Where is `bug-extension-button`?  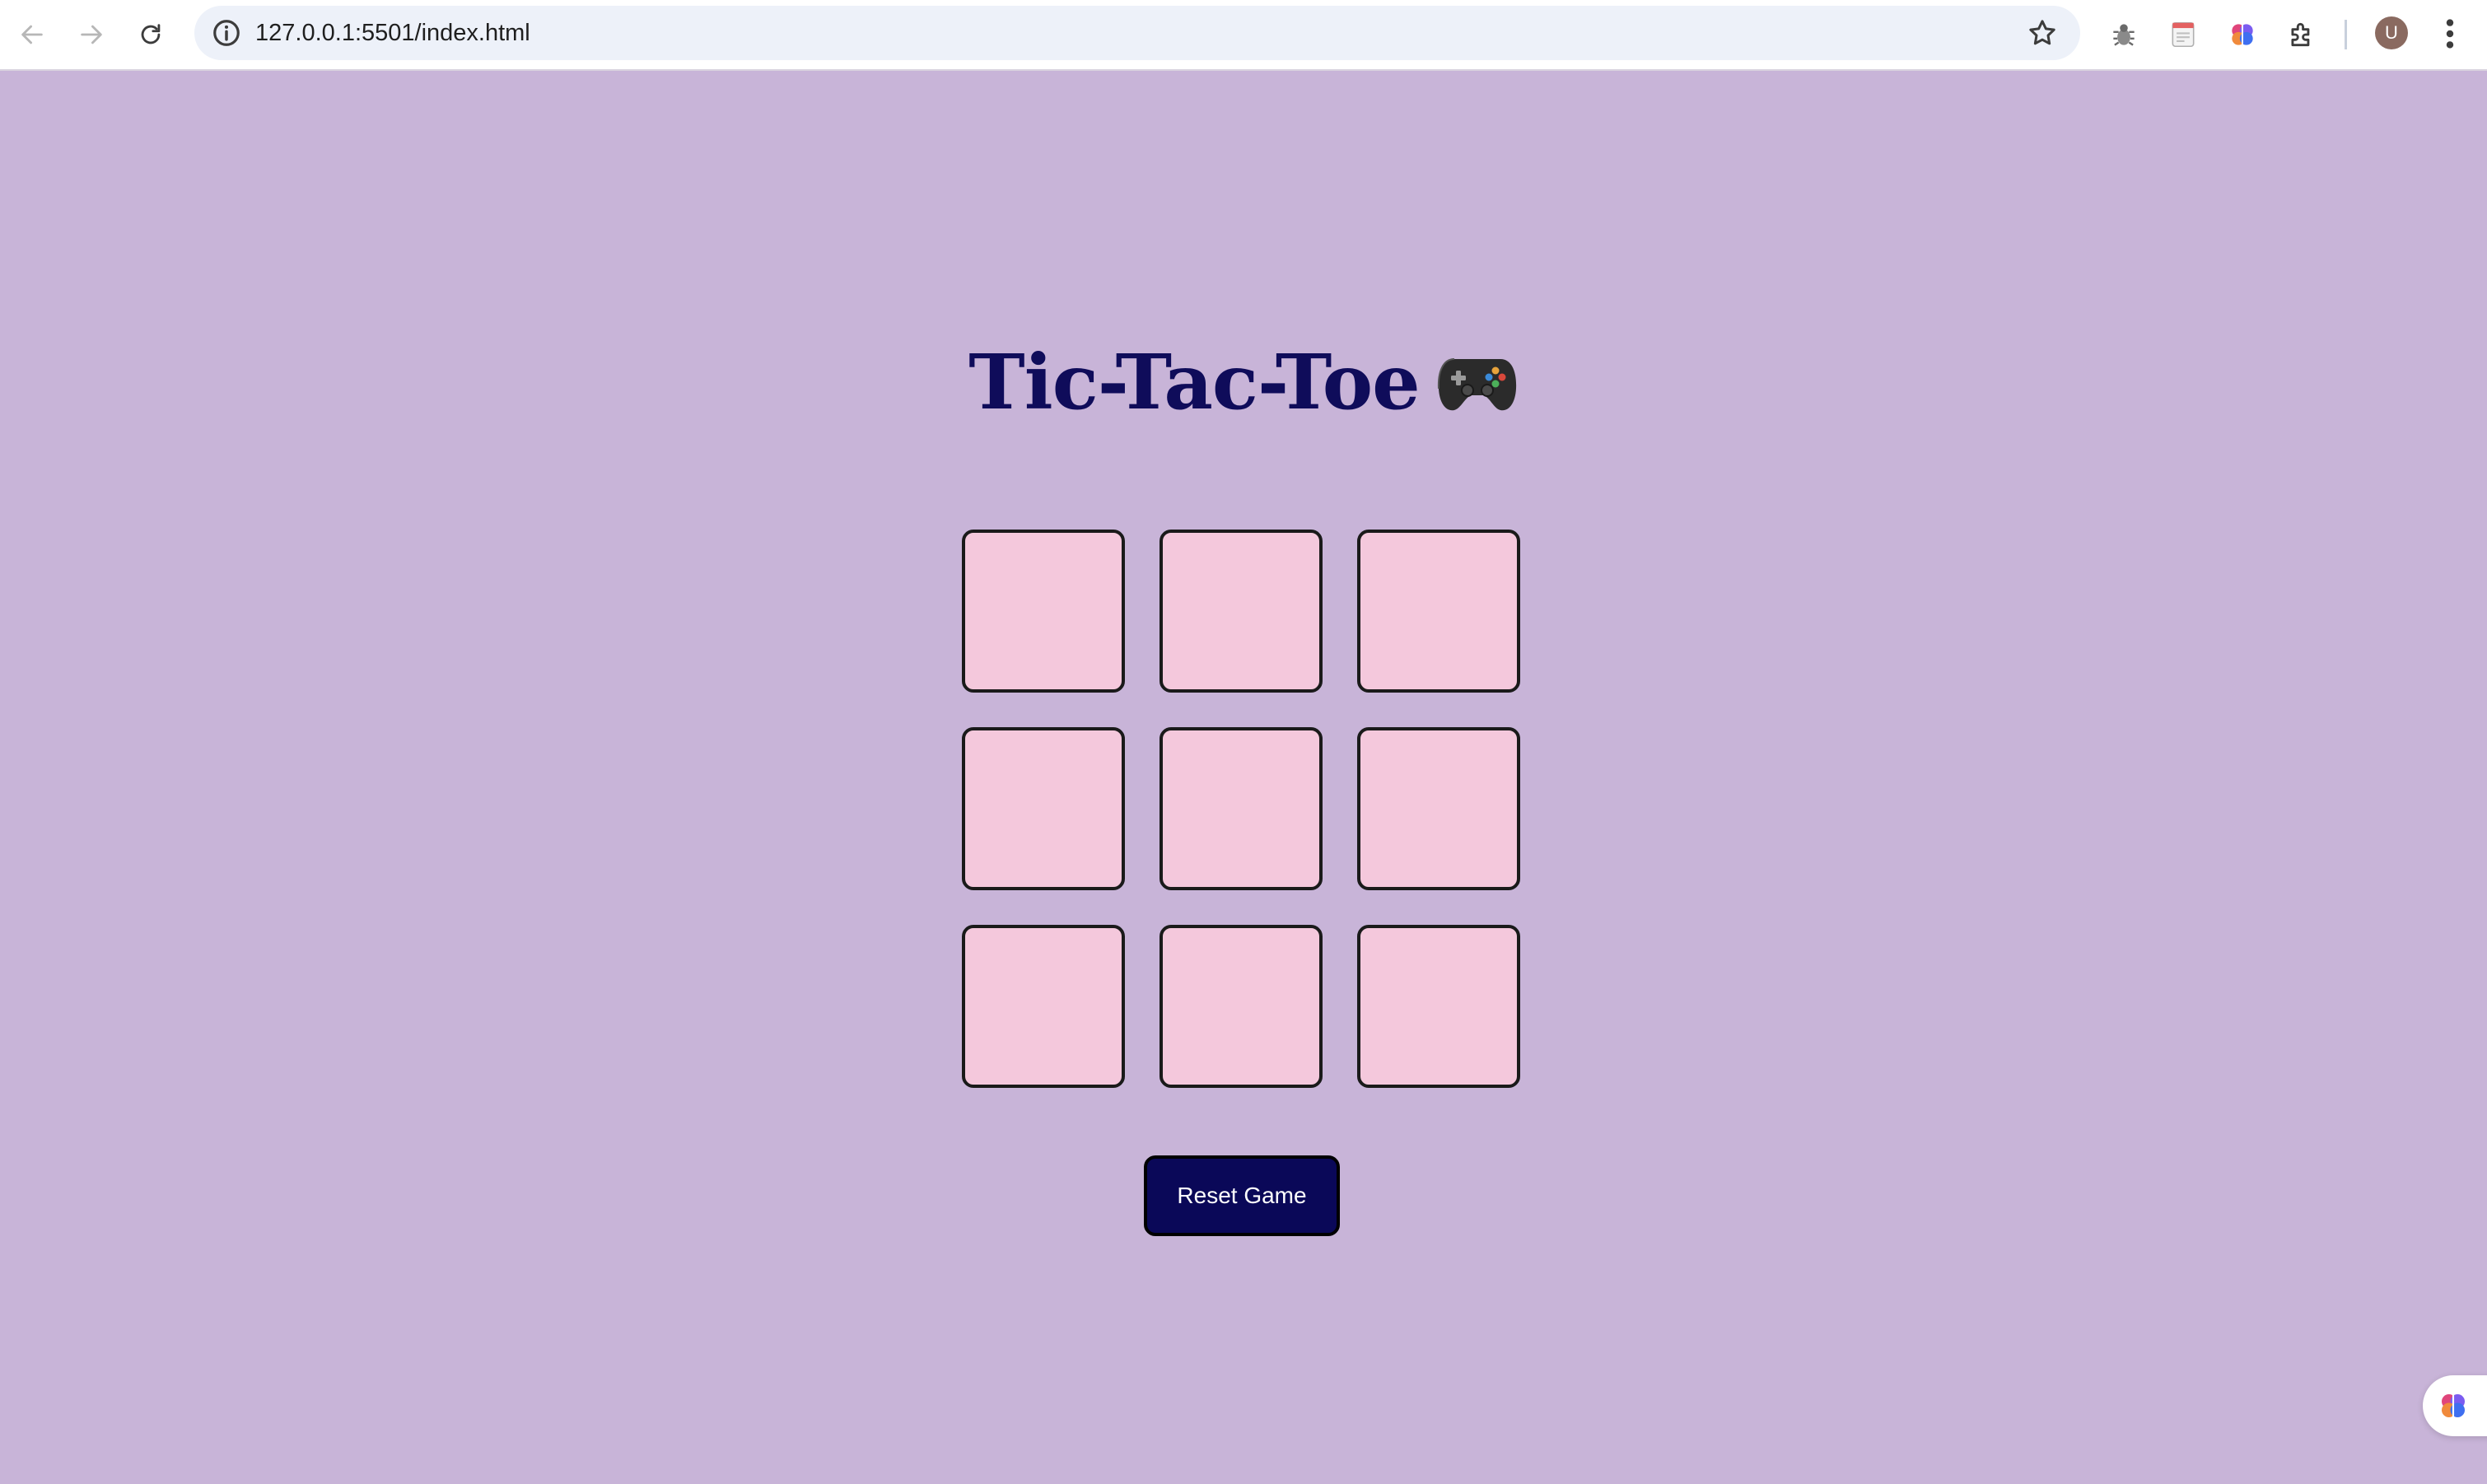 bug-extension-button is located at coordinates (2124, 35).